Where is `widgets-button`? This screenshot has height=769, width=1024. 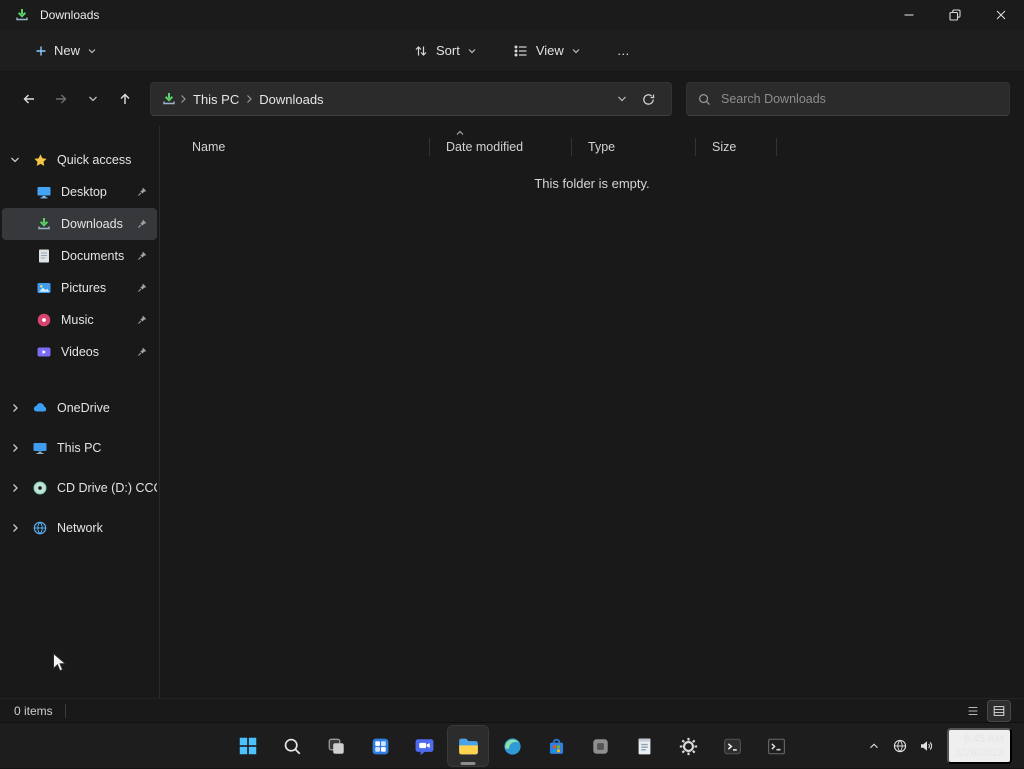
widgets-button is located at coordinates (380, 746).